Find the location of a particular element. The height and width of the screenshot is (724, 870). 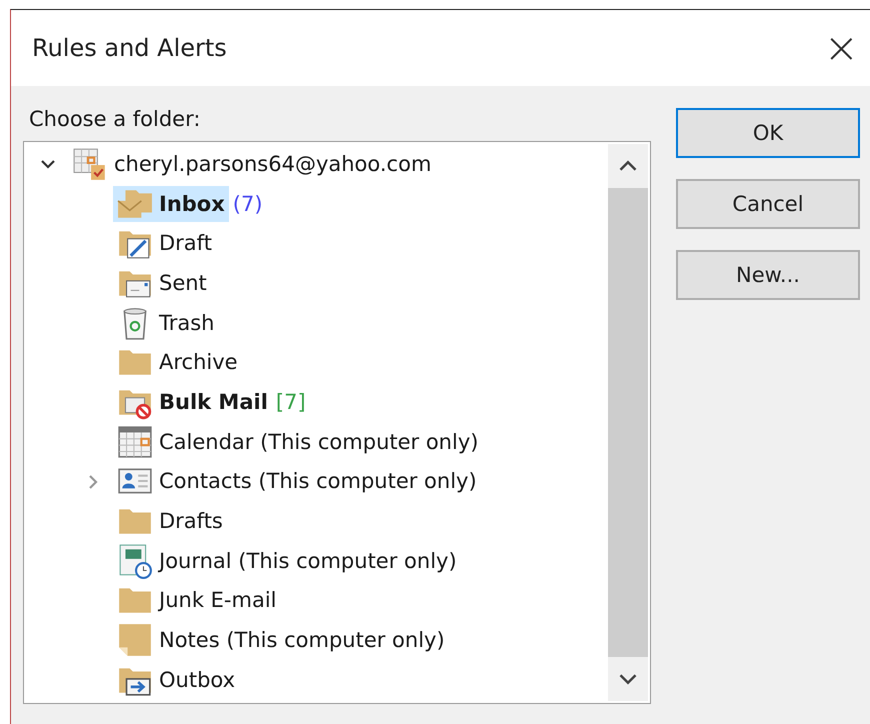

folder-item: Journal (This computer only) is located at coordinates (287, 560).